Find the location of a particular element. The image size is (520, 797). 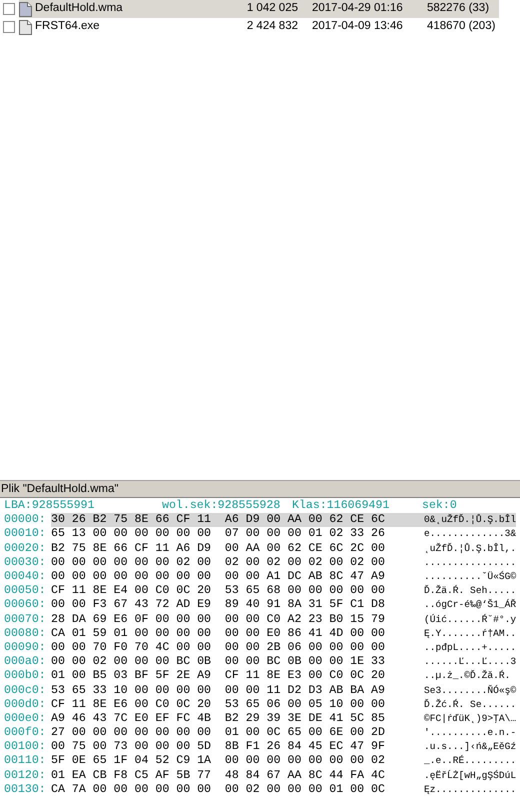

hex-bytes: B2 75 8E 66 CF 11 A6 D9 00 AA 00 62 CE 6C 2C 00 is located at coordinates (237, 549).